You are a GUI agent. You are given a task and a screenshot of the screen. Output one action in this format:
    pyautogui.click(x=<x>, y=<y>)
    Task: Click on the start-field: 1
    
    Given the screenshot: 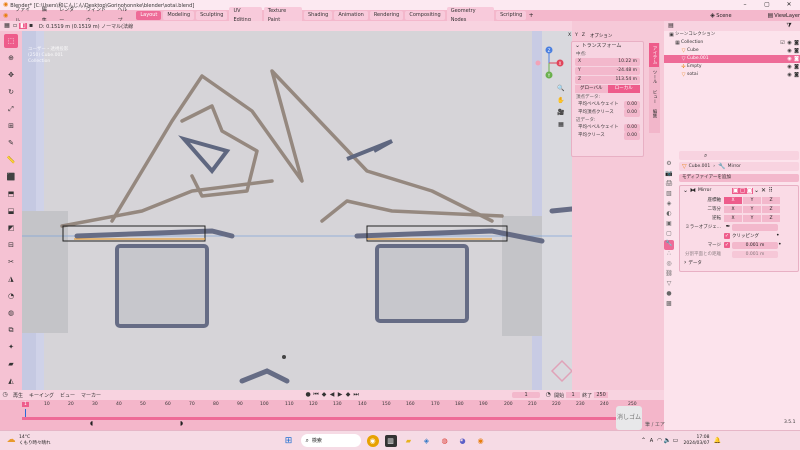 What is the action you would take?
    pyautogui.click(x=573, y=395)
    